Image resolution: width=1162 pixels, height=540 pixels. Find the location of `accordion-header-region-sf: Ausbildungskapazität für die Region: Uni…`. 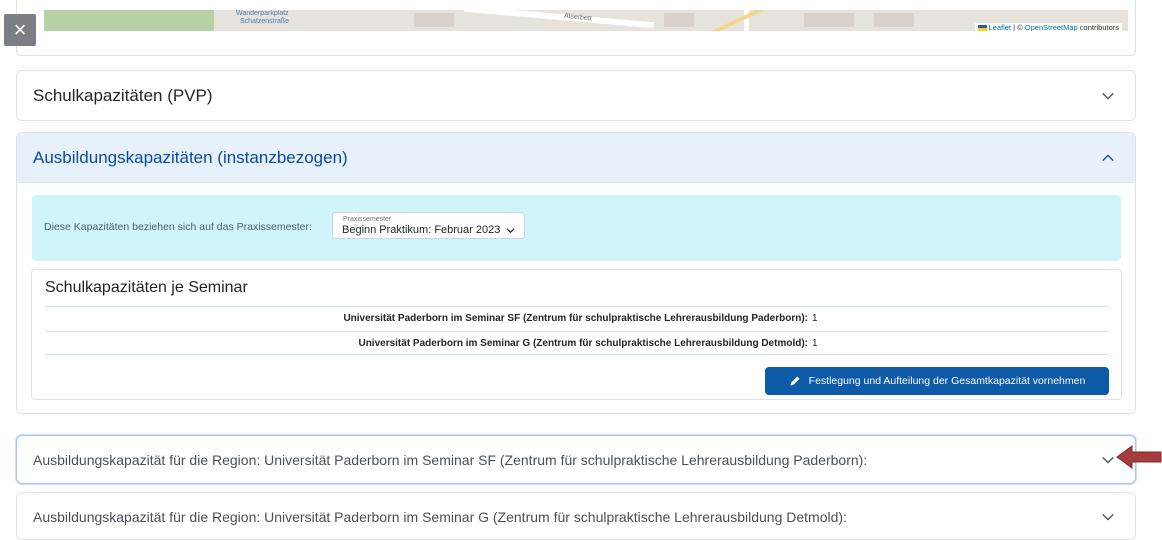

accordion-header-region-sf: Ausbildungskapazität für die Region: Uni… is located at coordinates (576, 459).